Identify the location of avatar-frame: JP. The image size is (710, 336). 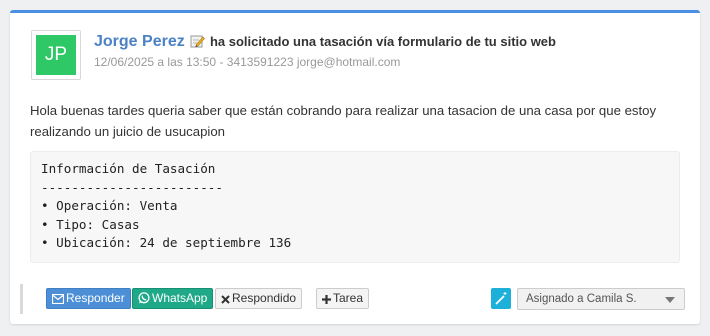
(56, 55).